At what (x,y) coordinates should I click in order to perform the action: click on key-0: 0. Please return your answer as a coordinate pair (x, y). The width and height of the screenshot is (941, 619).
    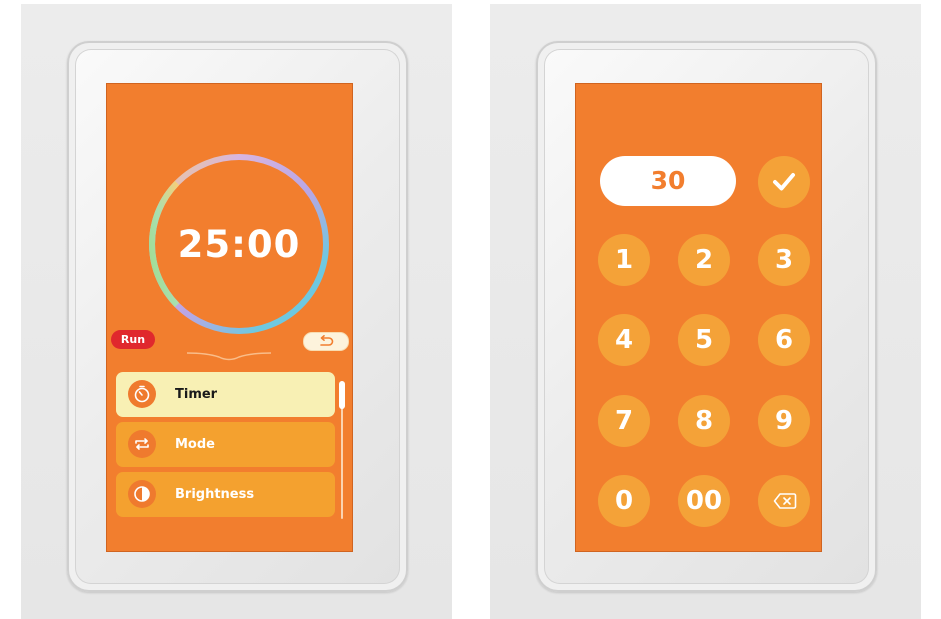
    Looking at the image, I should click on (624, 501).